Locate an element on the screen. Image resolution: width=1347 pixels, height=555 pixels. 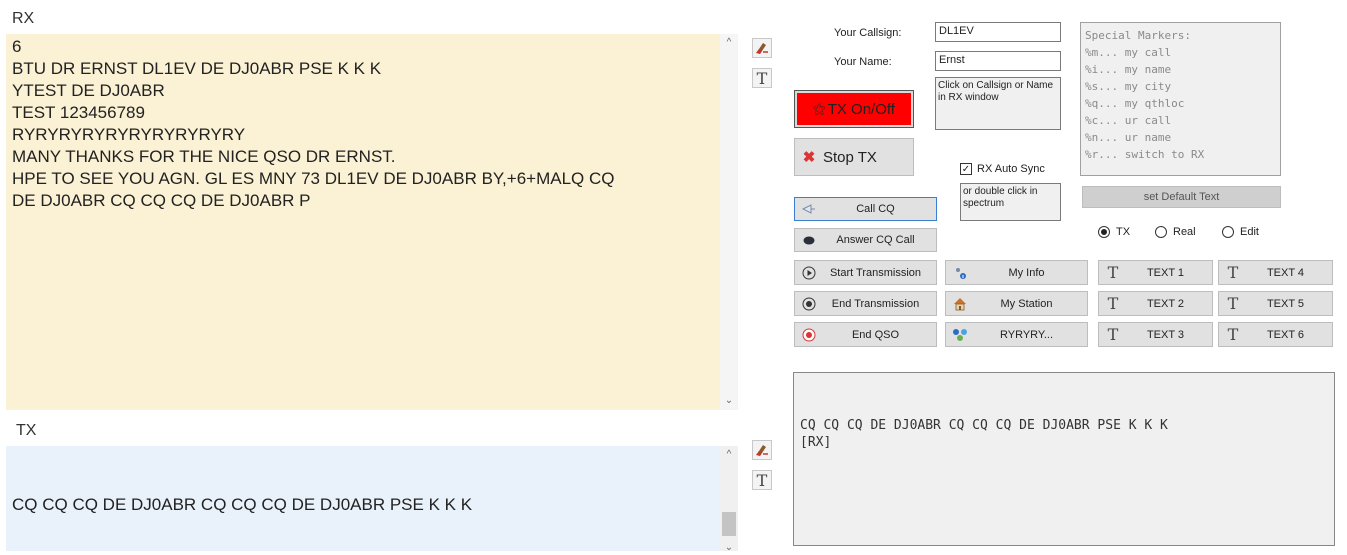
text4-label: TEXT 4 is located at coordinates (1285, 272).